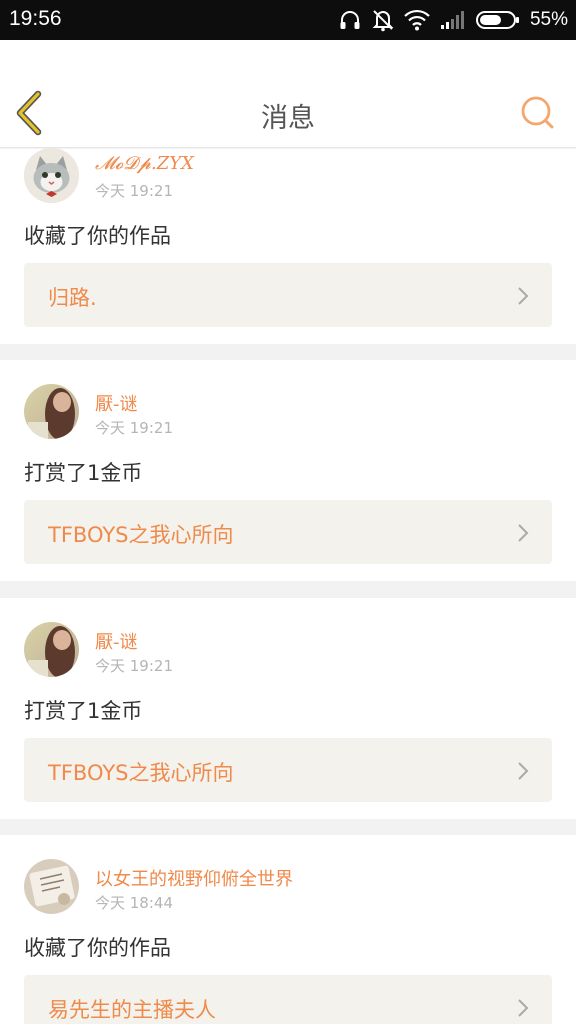  I want to click on status-time: 19:56, so click(35, 18).